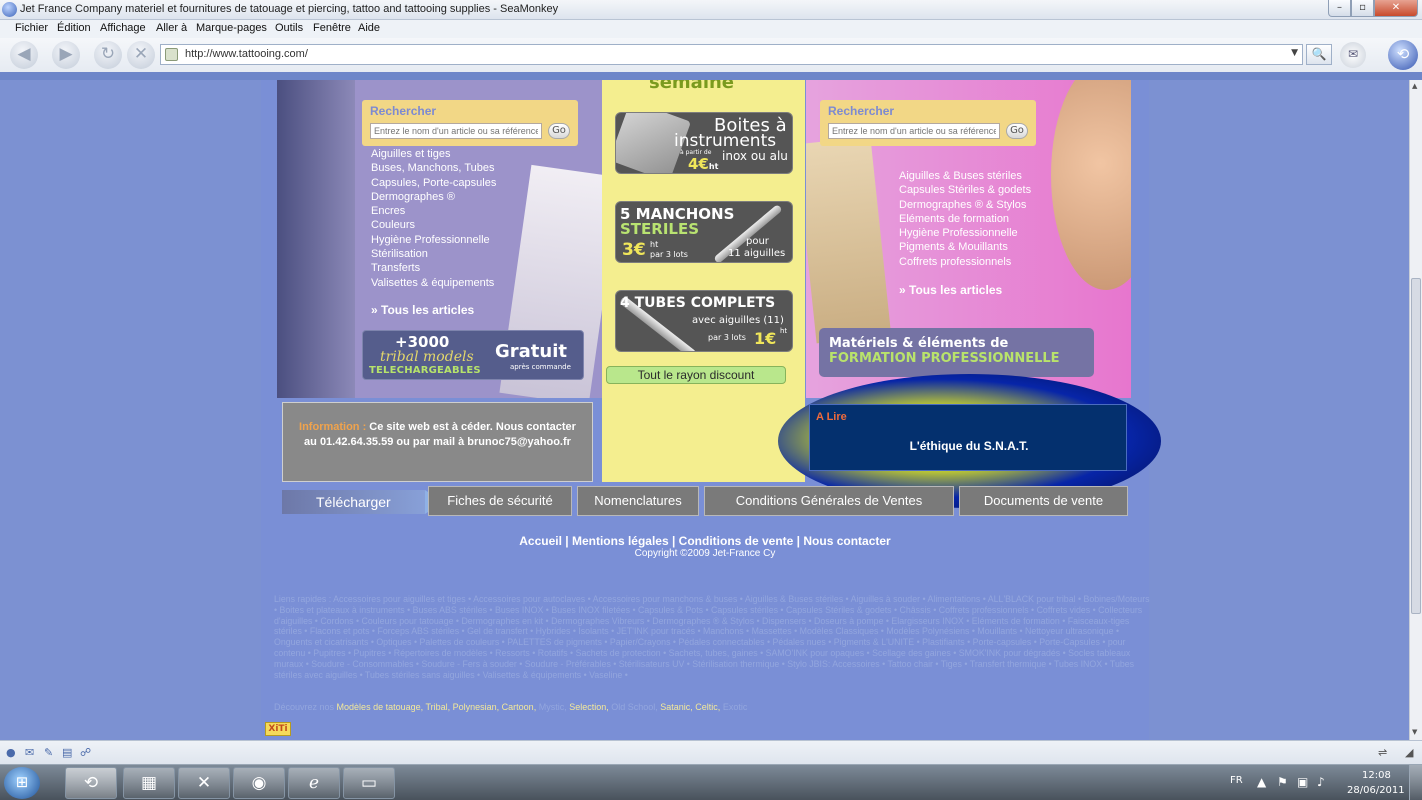  Describe the element at coordinates (1282, 782) in the screenshot. I see `flag-icon: ⚑` at that location.